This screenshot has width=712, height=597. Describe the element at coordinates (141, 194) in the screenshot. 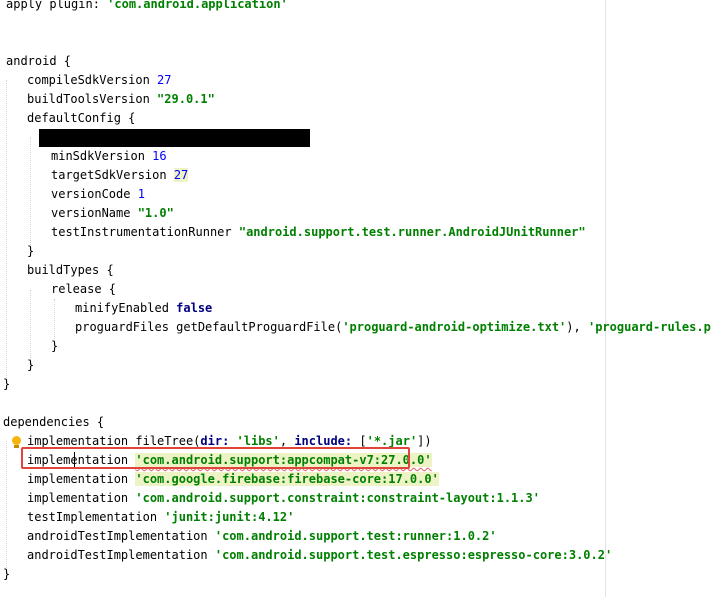

I see `number-literal: 1` at that location.